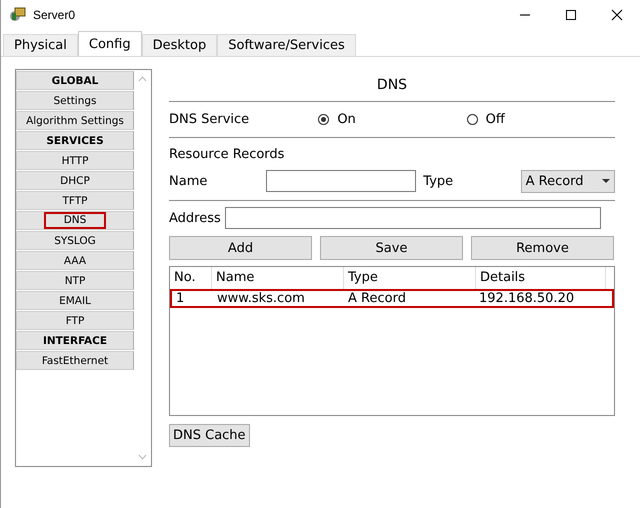 This screenshot has width=640, height=508. What do you see at coordinates (410, 278) in the screenshot?
I see `column-header: Type` at bounding box center [410, 278].